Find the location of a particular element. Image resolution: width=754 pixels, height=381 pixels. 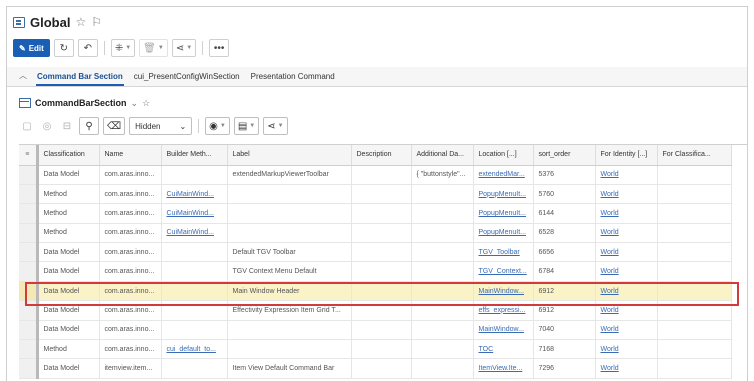

flag-icon: ⚐ is located at coordinates (96, 22).